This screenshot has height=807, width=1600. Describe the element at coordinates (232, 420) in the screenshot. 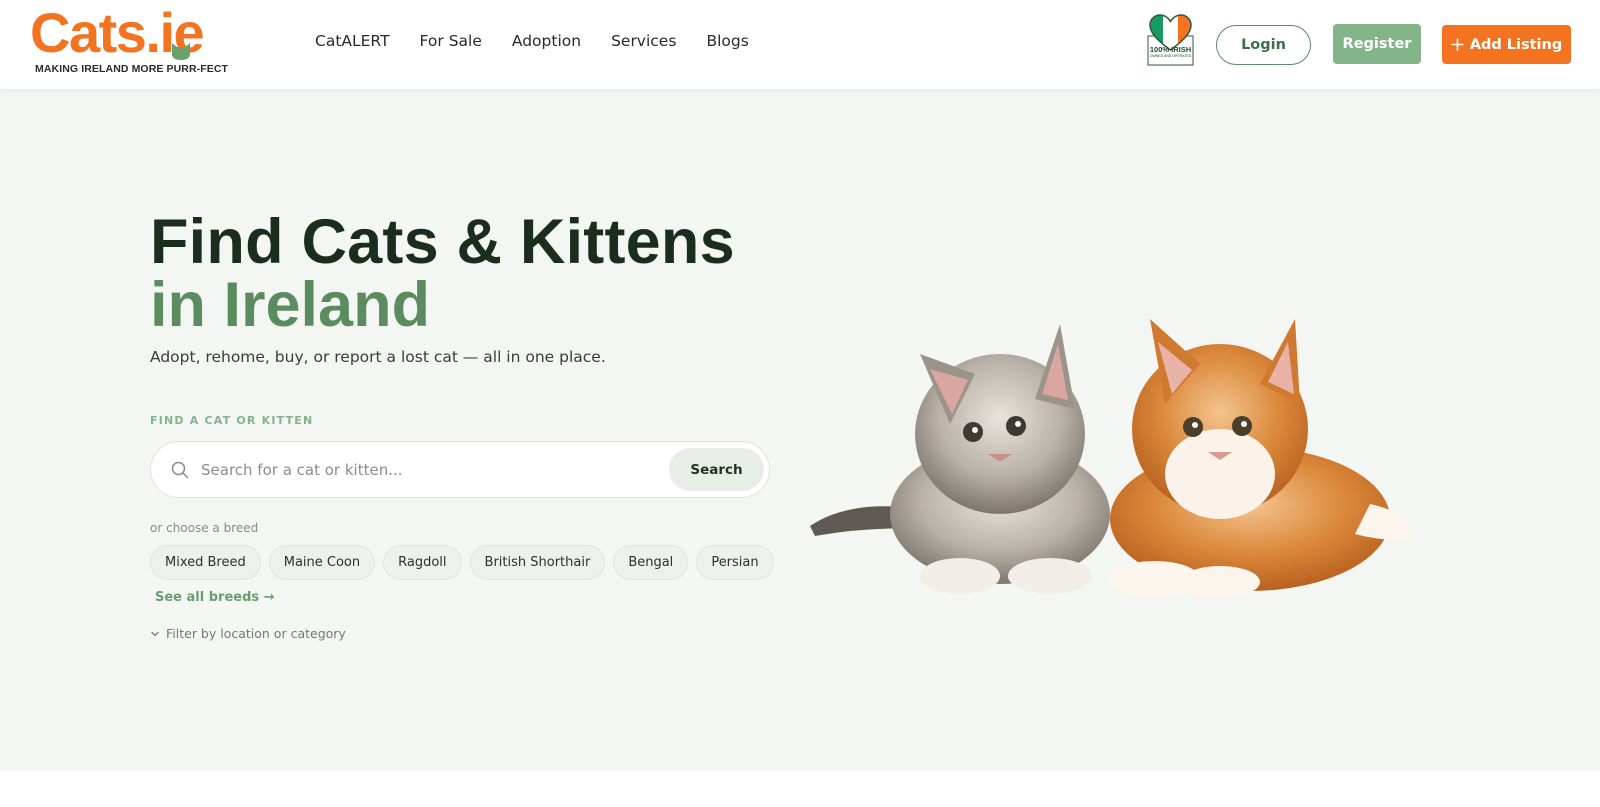

I see `find-cat-label: FIND A CAT OR KITTEN` at that location.